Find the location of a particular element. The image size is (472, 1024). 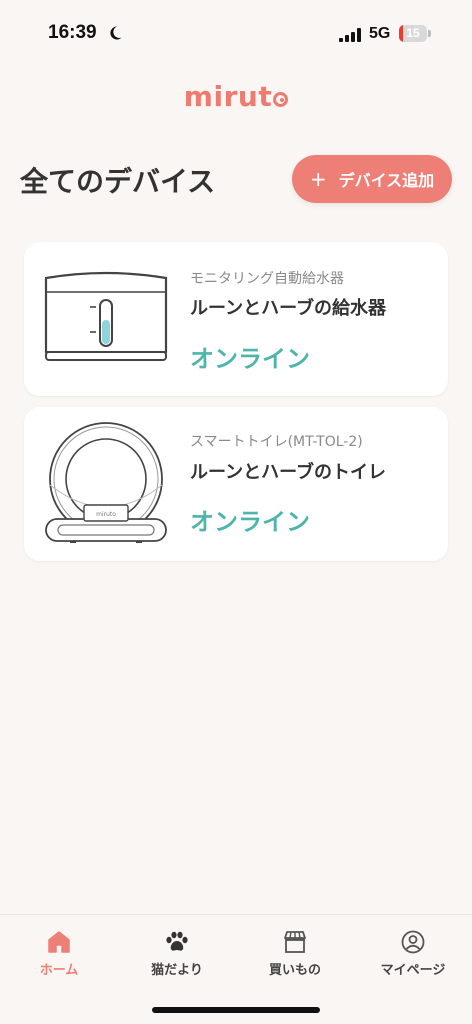

status-time: 16:39 is located at coordinates (72, 32).